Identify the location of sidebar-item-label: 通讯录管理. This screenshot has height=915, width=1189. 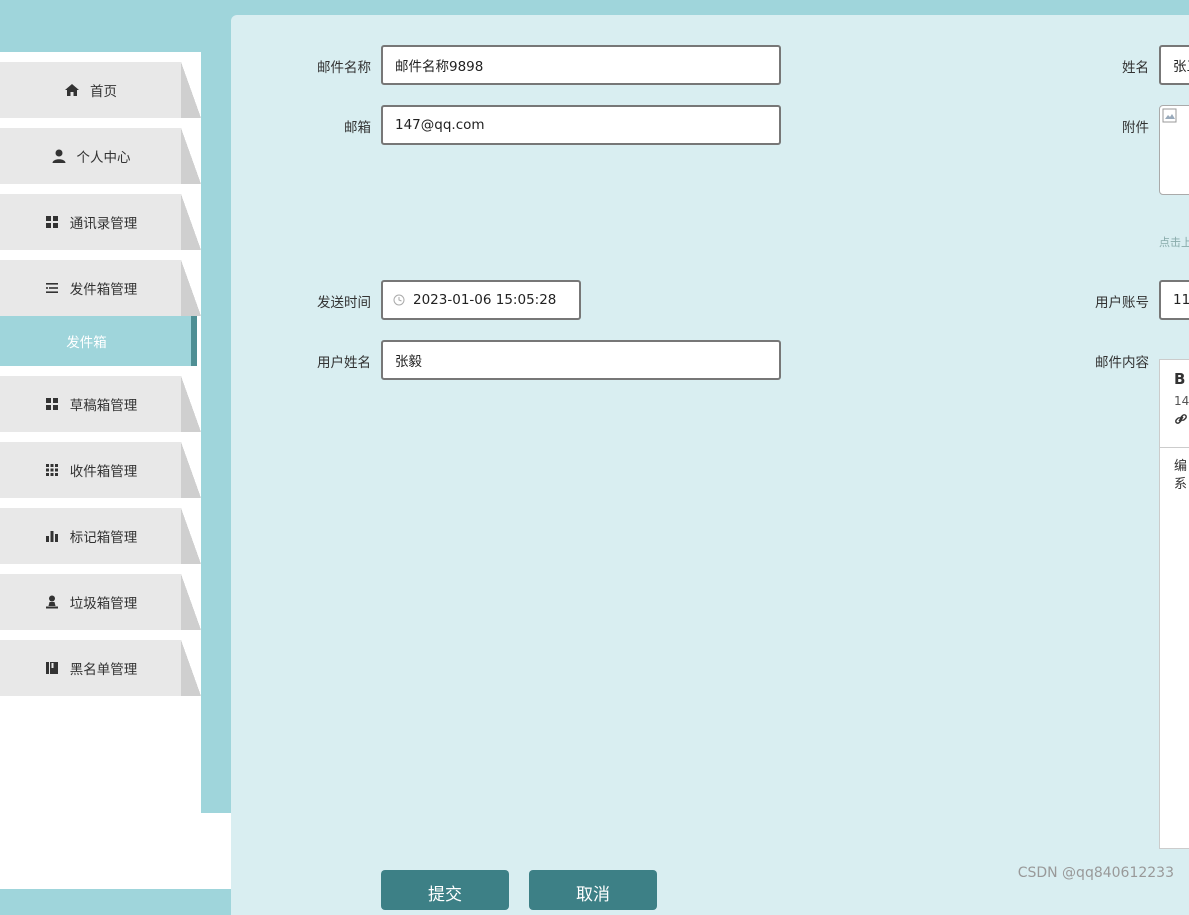
(103, 224).